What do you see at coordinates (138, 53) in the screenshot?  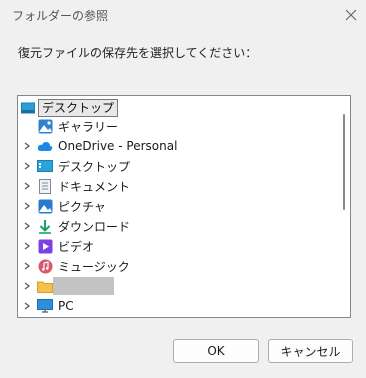 I see `dialog-prompt: 復元ファイルの保存先を選択してください：` at bounding box center [138, 53].